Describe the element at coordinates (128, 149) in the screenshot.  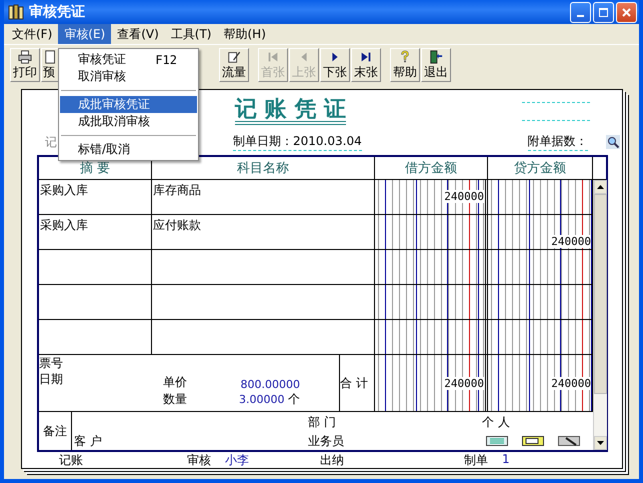
I see `menu-option: 标错/取消` at that location.